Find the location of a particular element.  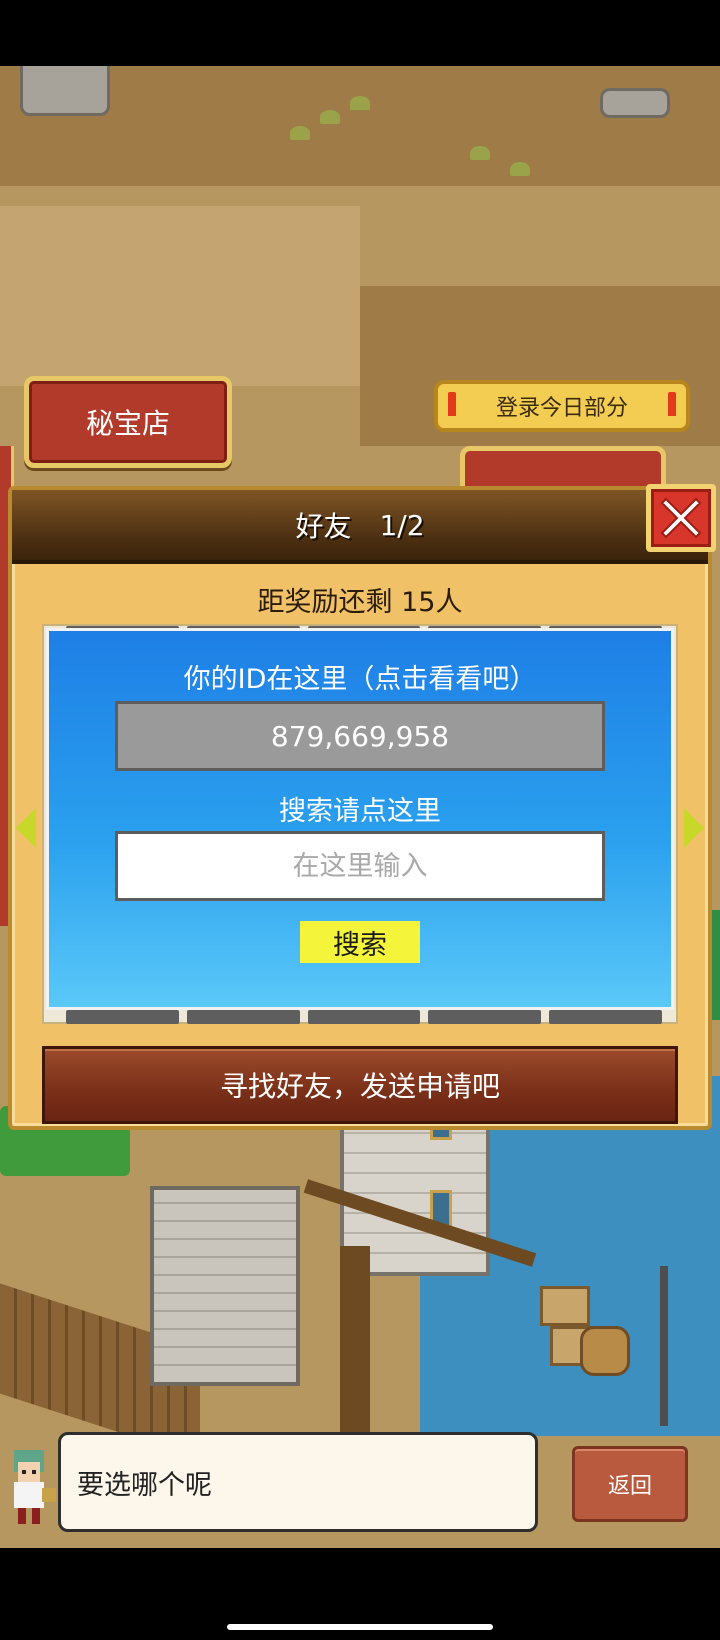

home-indicator is located at coordinates (360, 1627).